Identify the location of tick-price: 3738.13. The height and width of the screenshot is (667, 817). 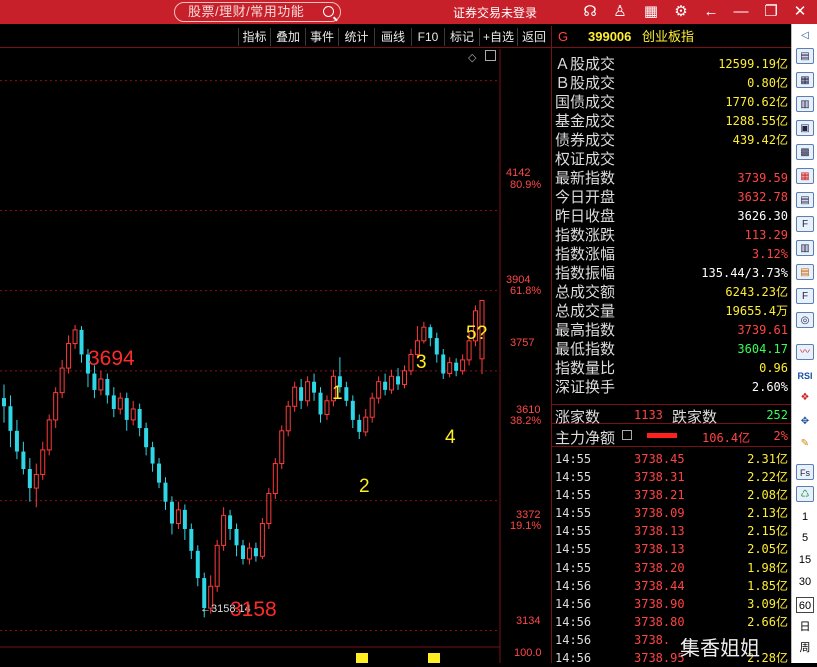
(659, 549).